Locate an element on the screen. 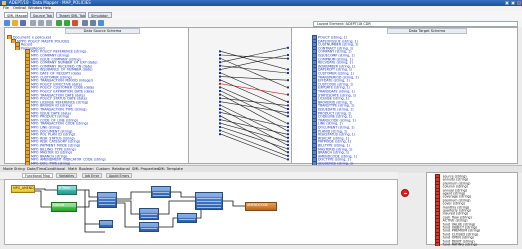 The width and height of the screenshot is (522, 249). open-icon is located at coordinates (15, 23).